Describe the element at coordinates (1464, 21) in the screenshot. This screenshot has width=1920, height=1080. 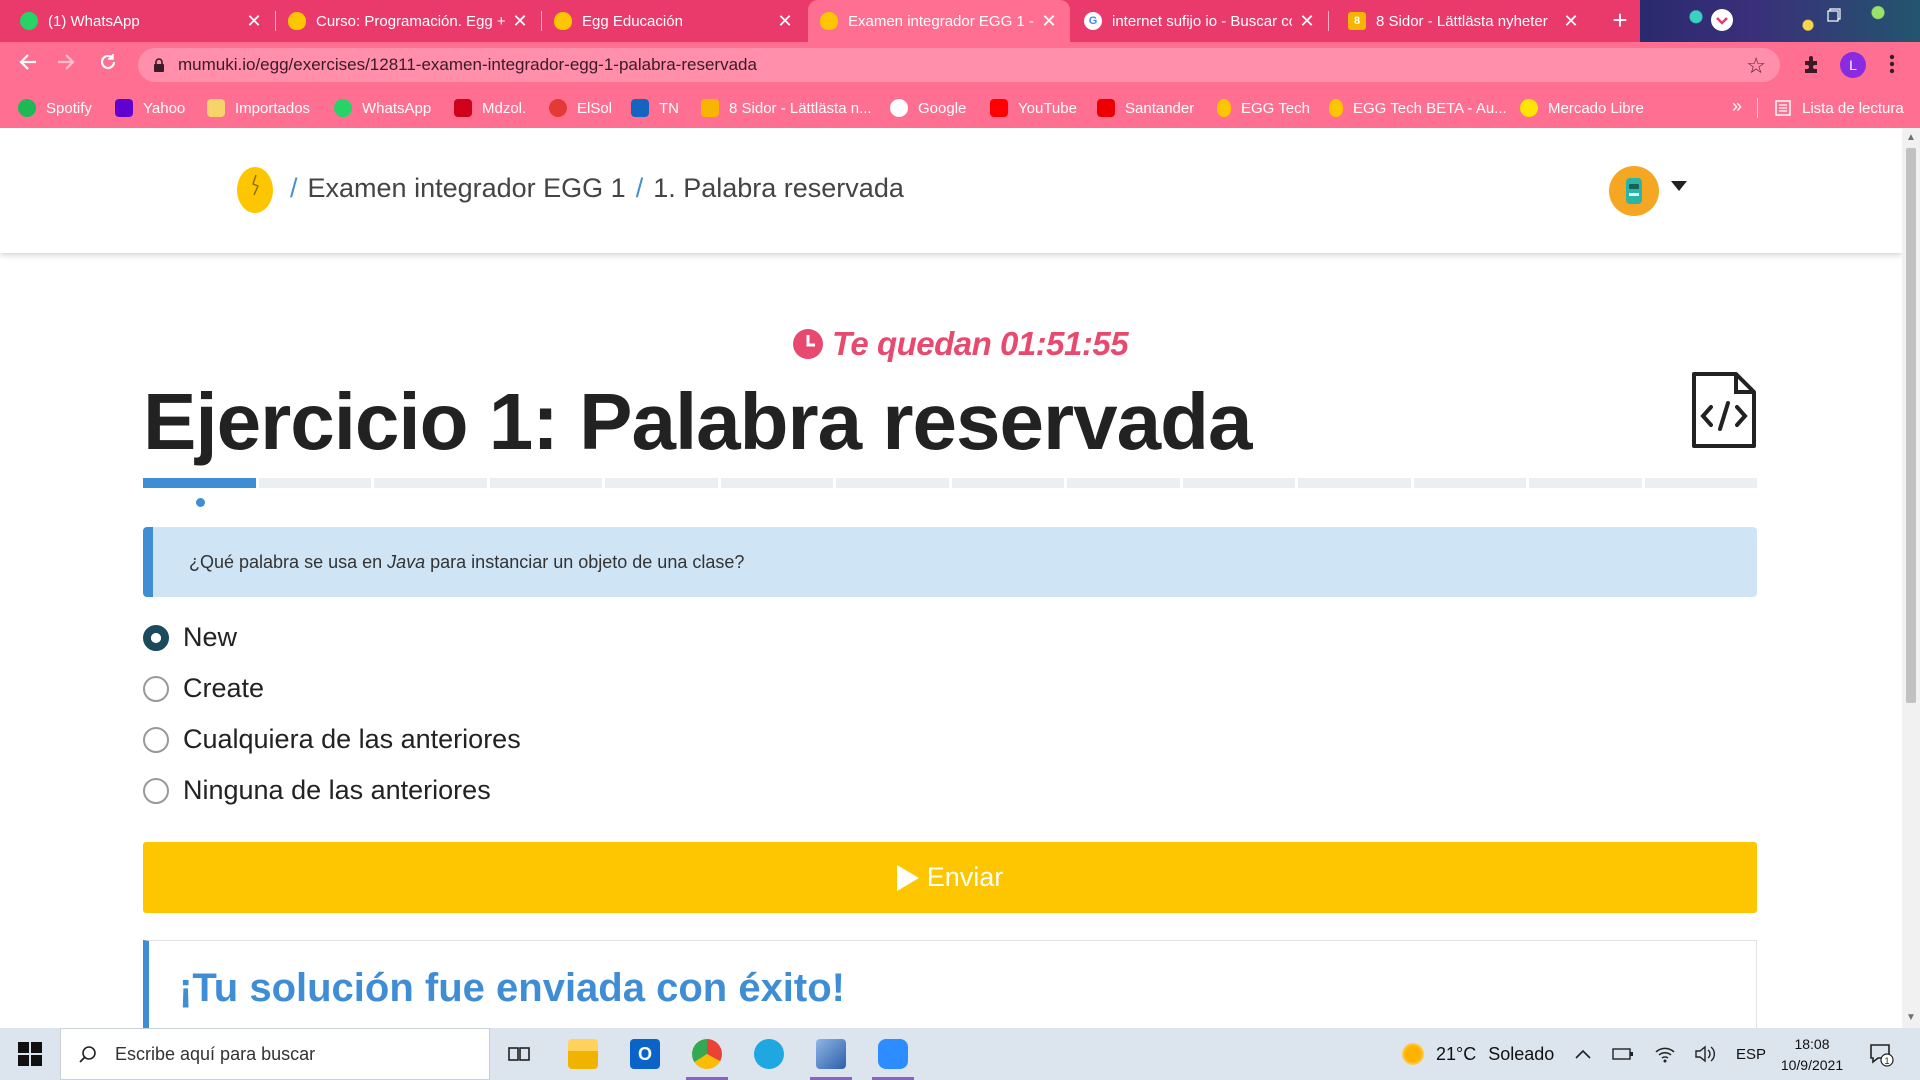
I see `tab-8-sidor: 8 8 Sidor - Lättlästa nyheter ✕` at that location.